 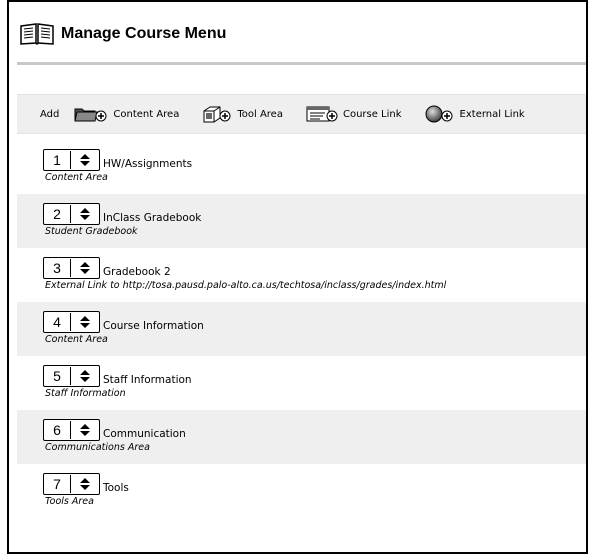 I want to click on menu-item-name: Gradebook 2, so click(x=137, y=272).